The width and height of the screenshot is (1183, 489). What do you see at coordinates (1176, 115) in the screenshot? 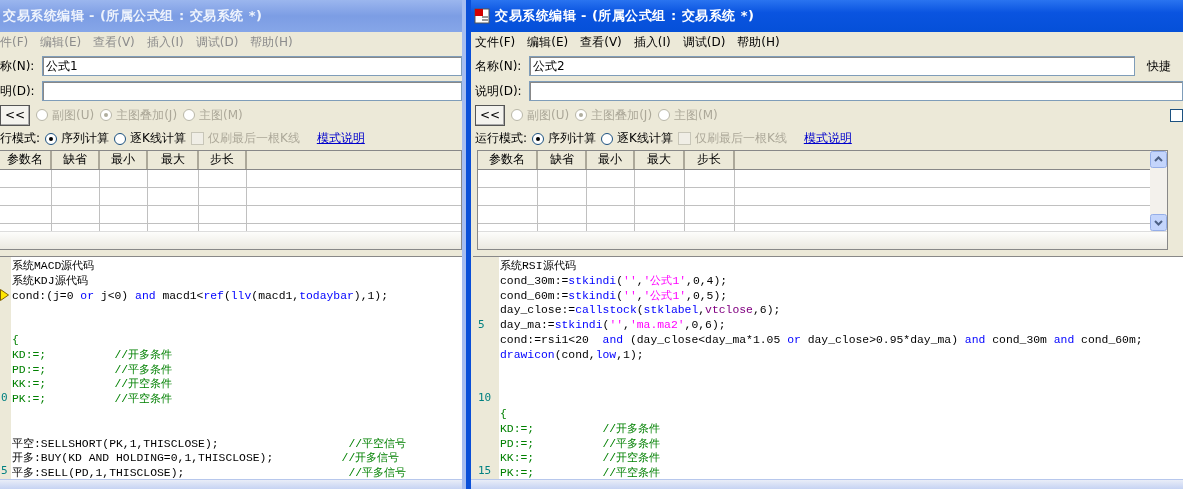
I see `checkbox` at bounding box center [1176, 115].